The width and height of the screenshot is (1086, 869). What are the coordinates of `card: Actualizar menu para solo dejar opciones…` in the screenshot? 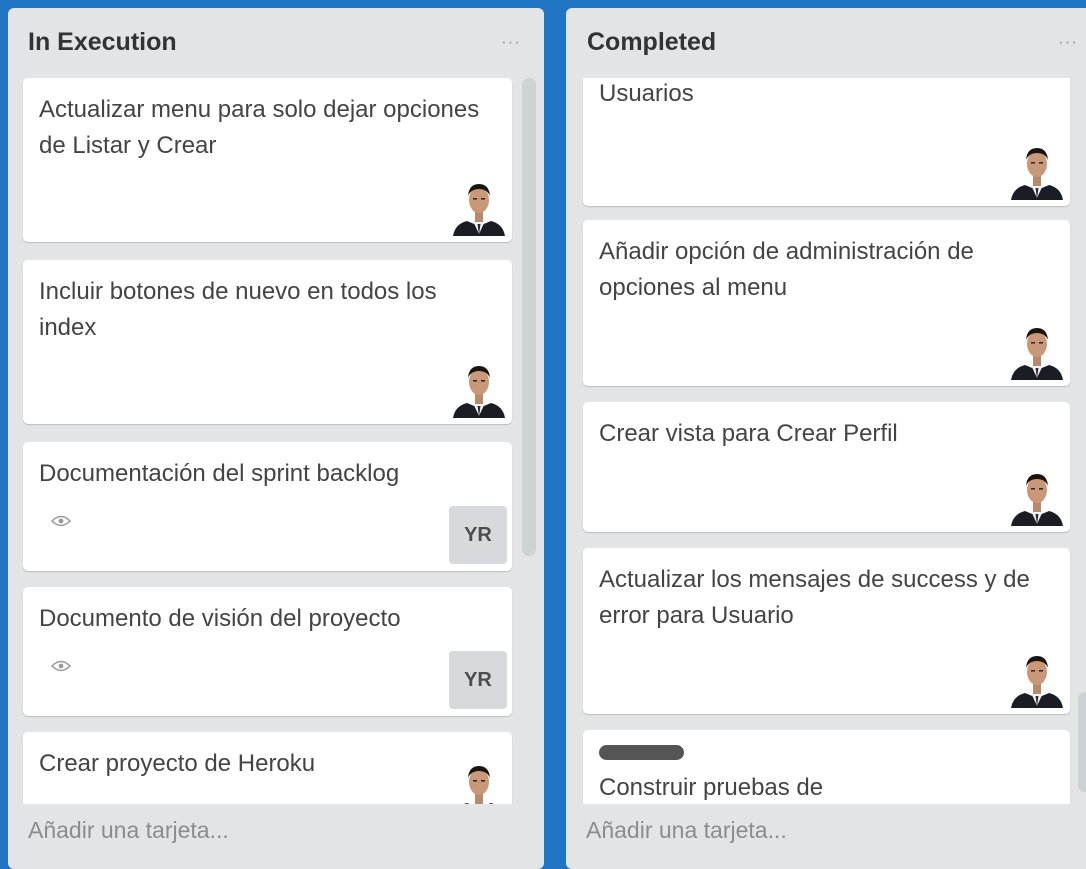 It's located at (267, 160).